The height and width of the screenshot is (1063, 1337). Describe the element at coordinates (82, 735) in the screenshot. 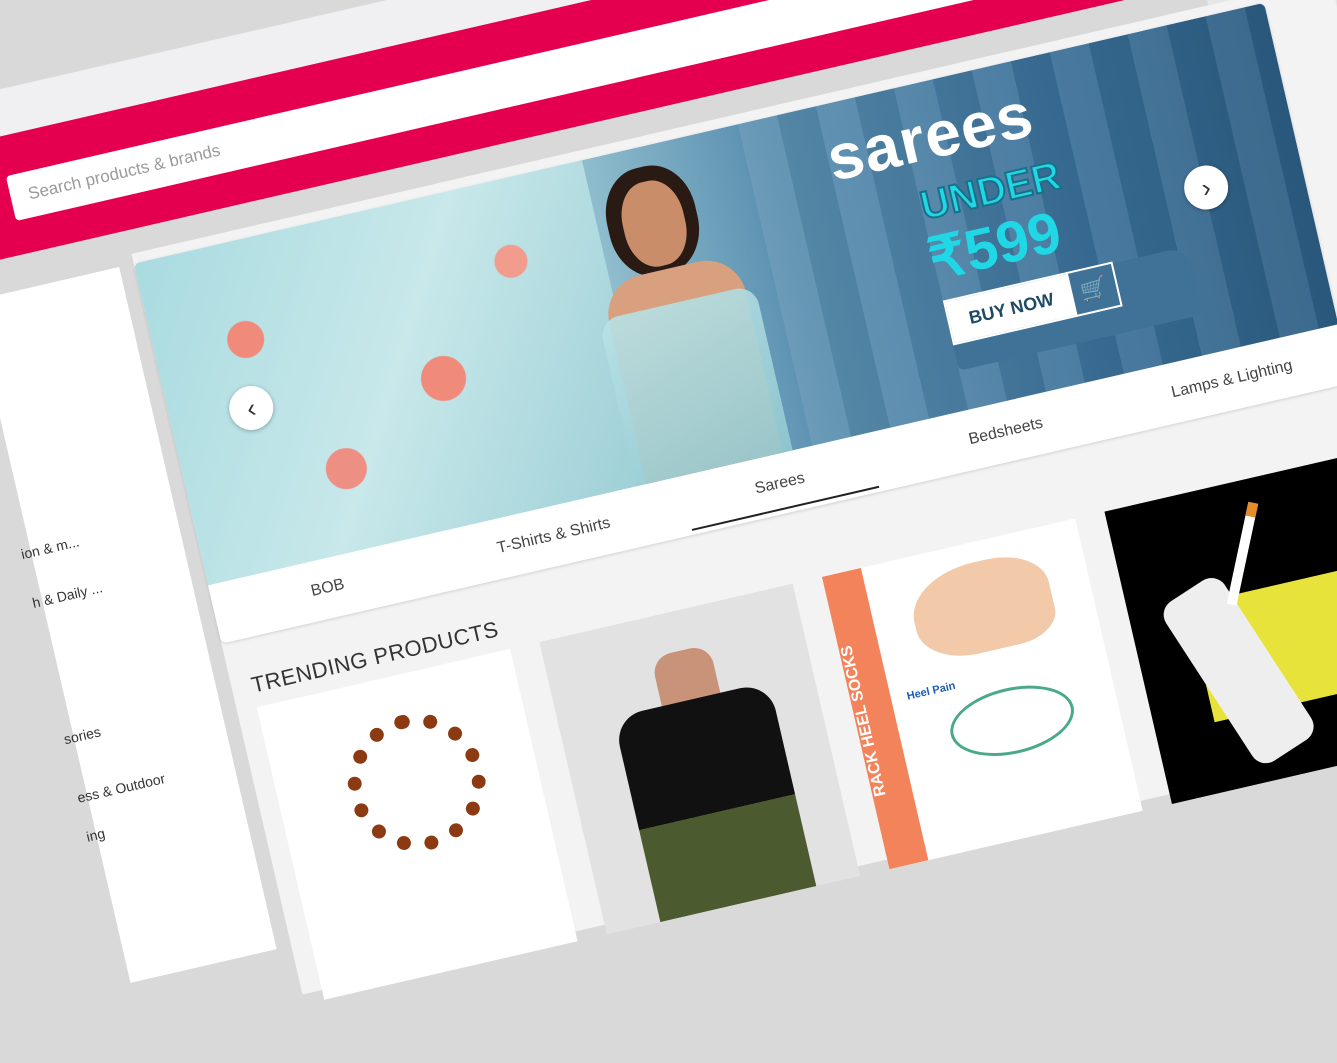

I see `sidebar-item: sories` at that location.